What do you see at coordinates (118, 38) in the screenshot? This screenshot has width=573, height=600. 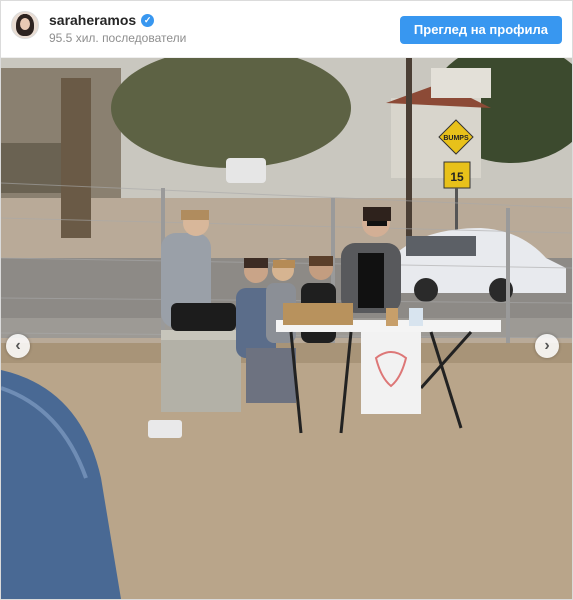 I see `followers-count: 95.5 хил. последователи` at bounding box center [118, 38].